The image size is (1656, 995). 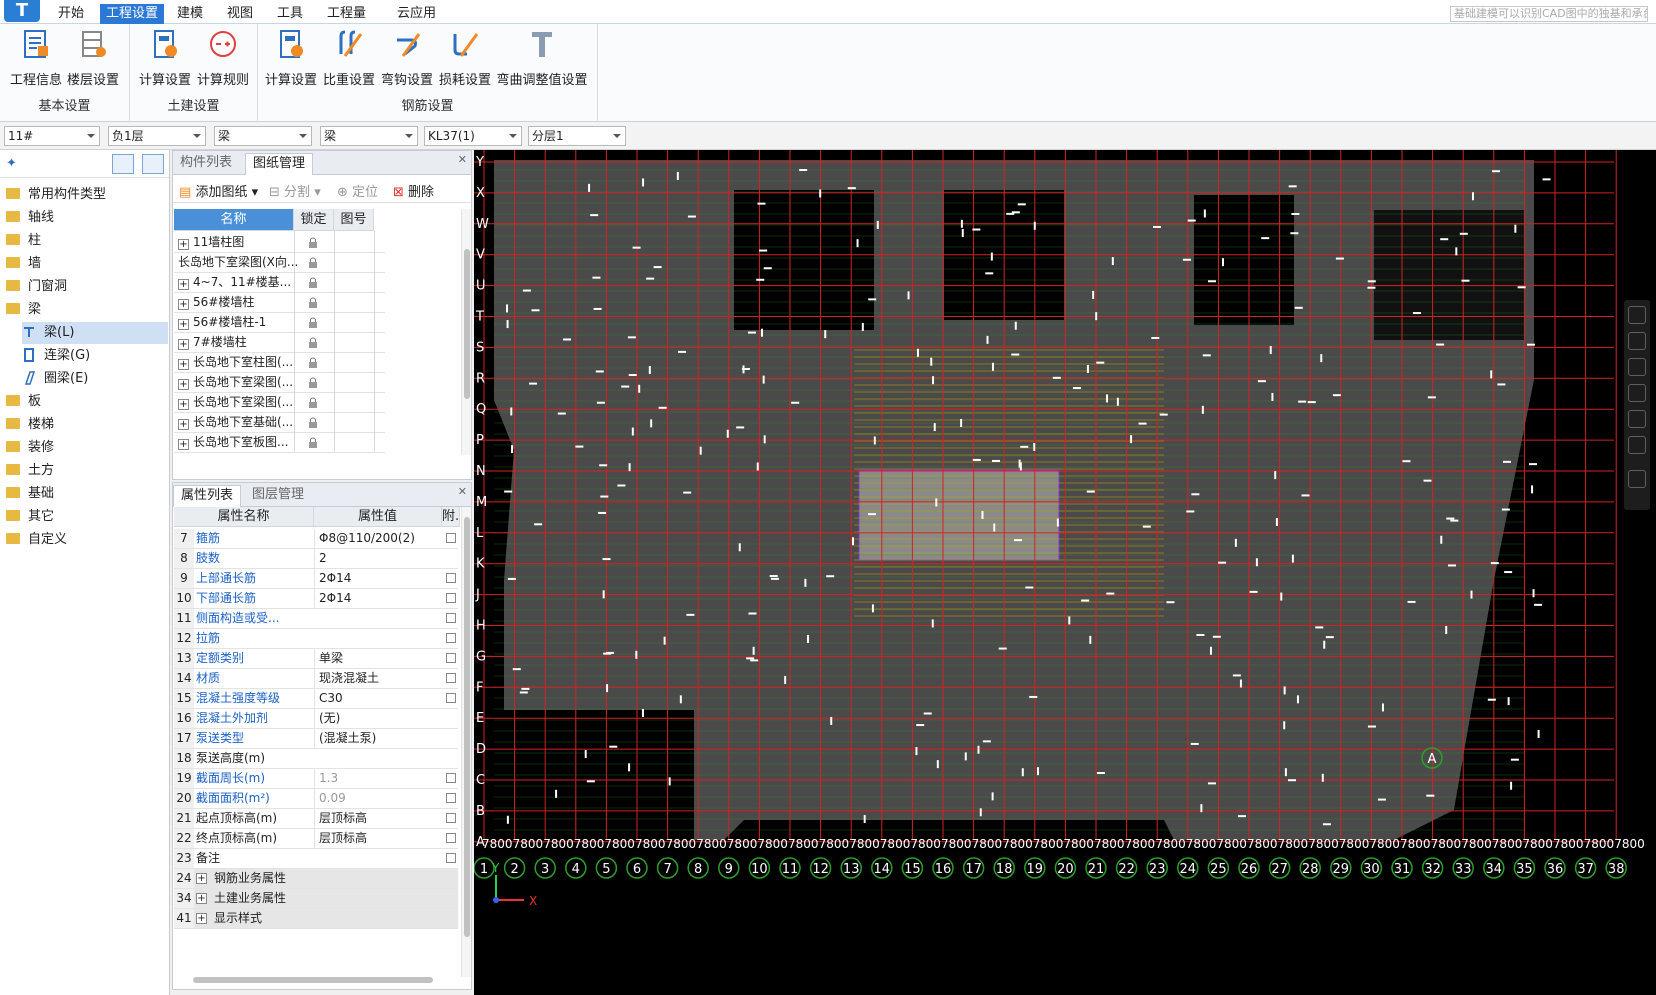 What do you see at coordinates (190, 14) in the screenshot?
I see `menu-tab-modeling: 建模` at bounding box center [190, 14].